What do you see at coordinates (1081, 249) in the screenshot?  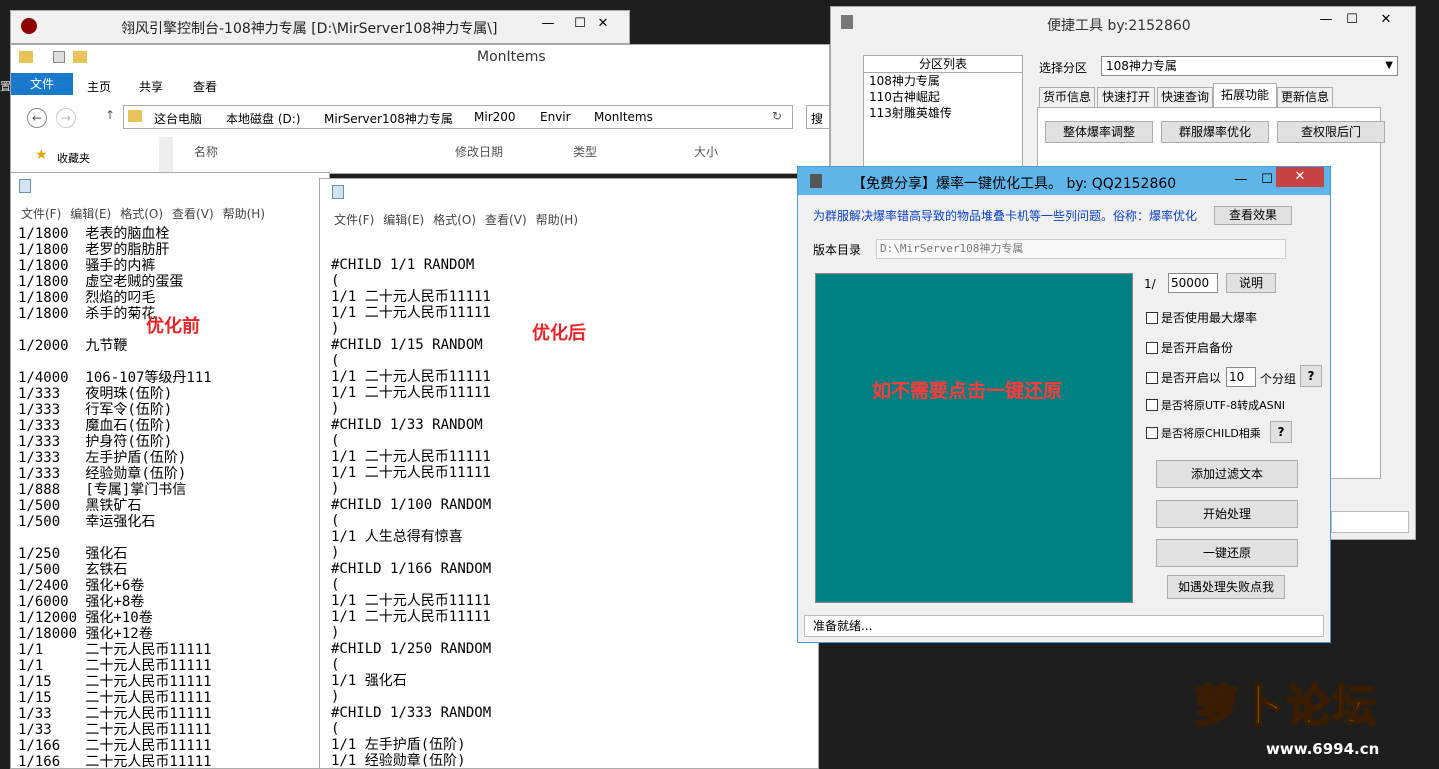 I see `version-dir-input: D:\MirServer108神力专属` at bounding box center [1081, 249].